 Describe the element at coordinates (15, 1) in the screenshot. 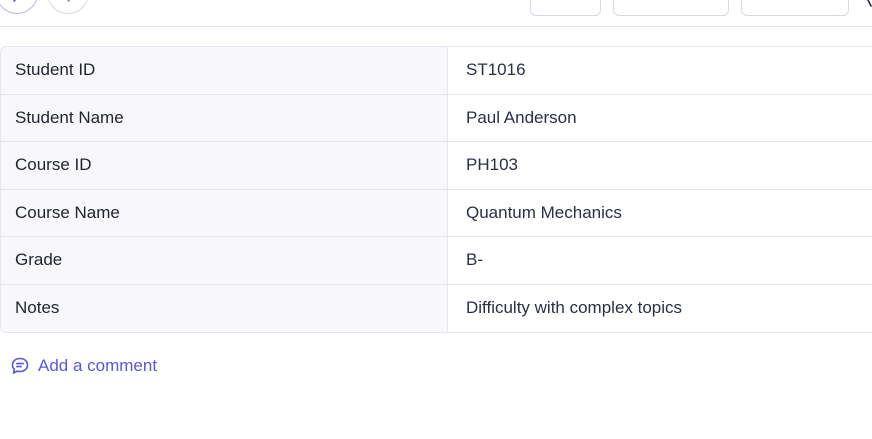

I see `chevron-left-icon` at that location.